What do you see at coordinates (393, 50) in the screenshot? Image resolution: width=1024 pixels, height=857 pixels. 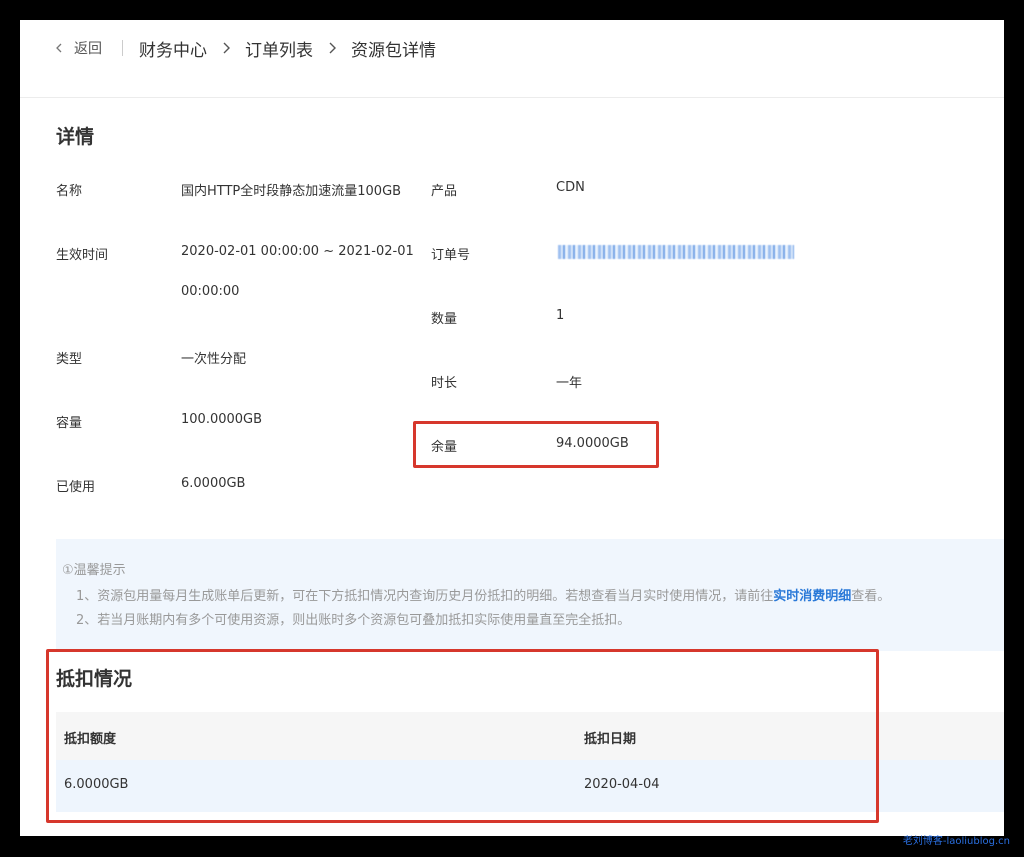 I see `breadcrumb-resource-detail: 资源包详情` at bounding box center [393, 50].